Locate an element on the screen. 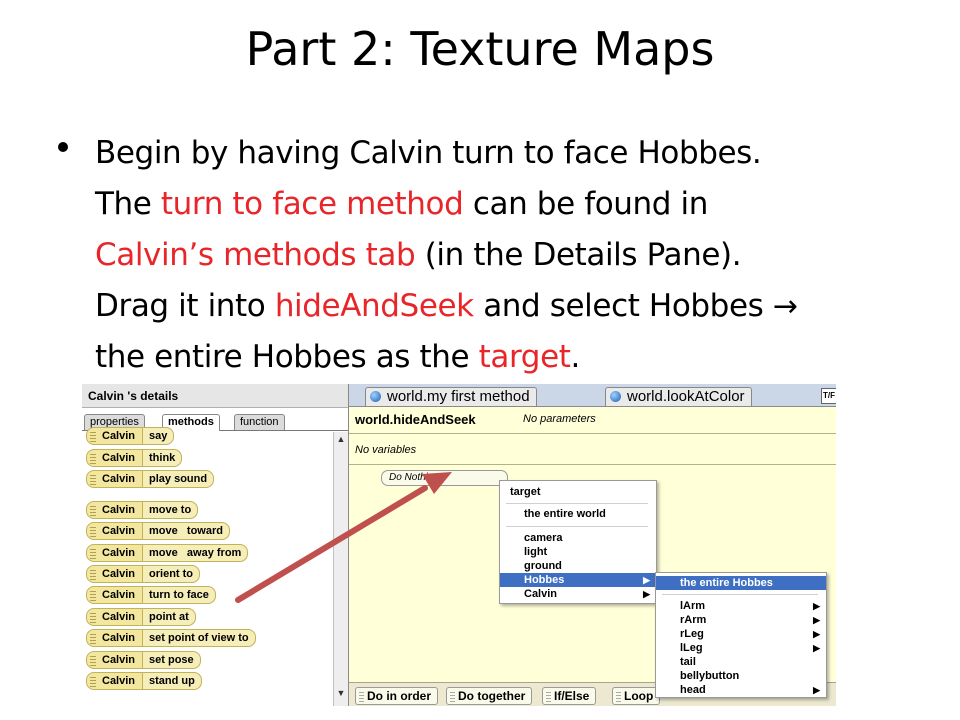 This screenshot has width=960, height=720. highlight-methods-tab: Calvin’s methods tab is located at coordinates (255, 255).